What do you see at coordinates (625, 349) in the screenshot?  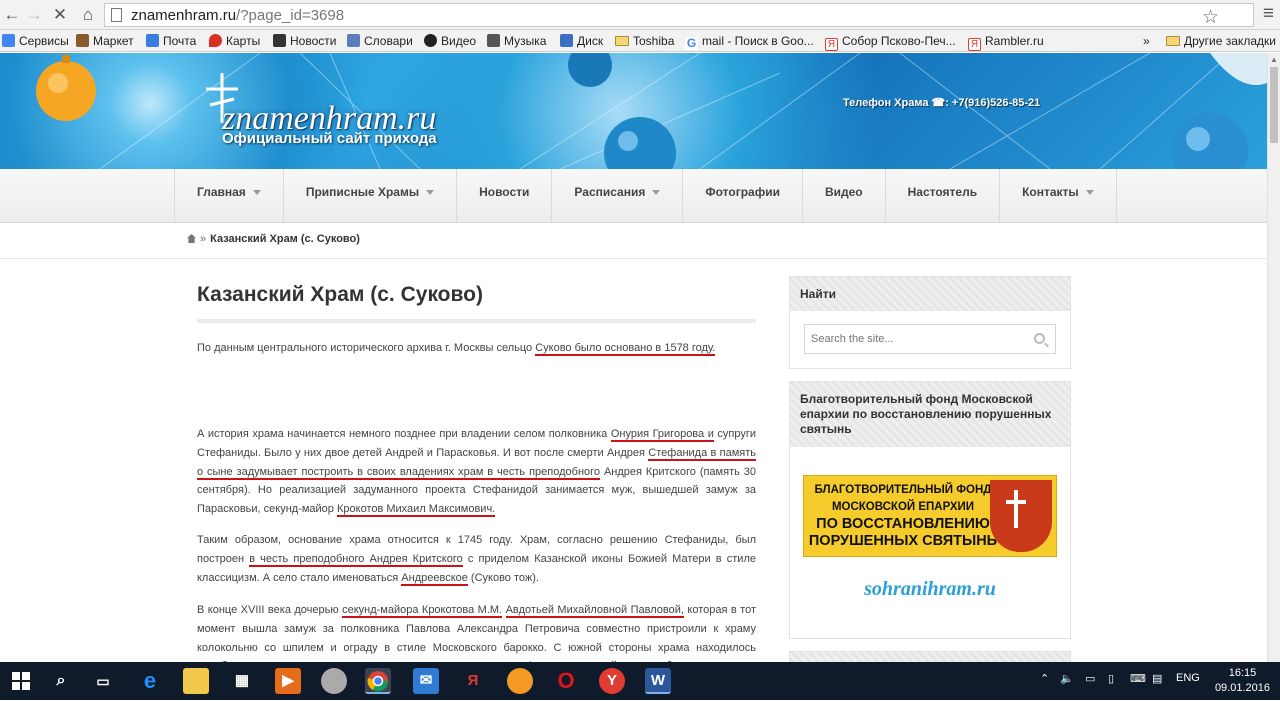 I see `underline-mark: Суково было основано в 1578 году.` at bounding box center [625, 349].